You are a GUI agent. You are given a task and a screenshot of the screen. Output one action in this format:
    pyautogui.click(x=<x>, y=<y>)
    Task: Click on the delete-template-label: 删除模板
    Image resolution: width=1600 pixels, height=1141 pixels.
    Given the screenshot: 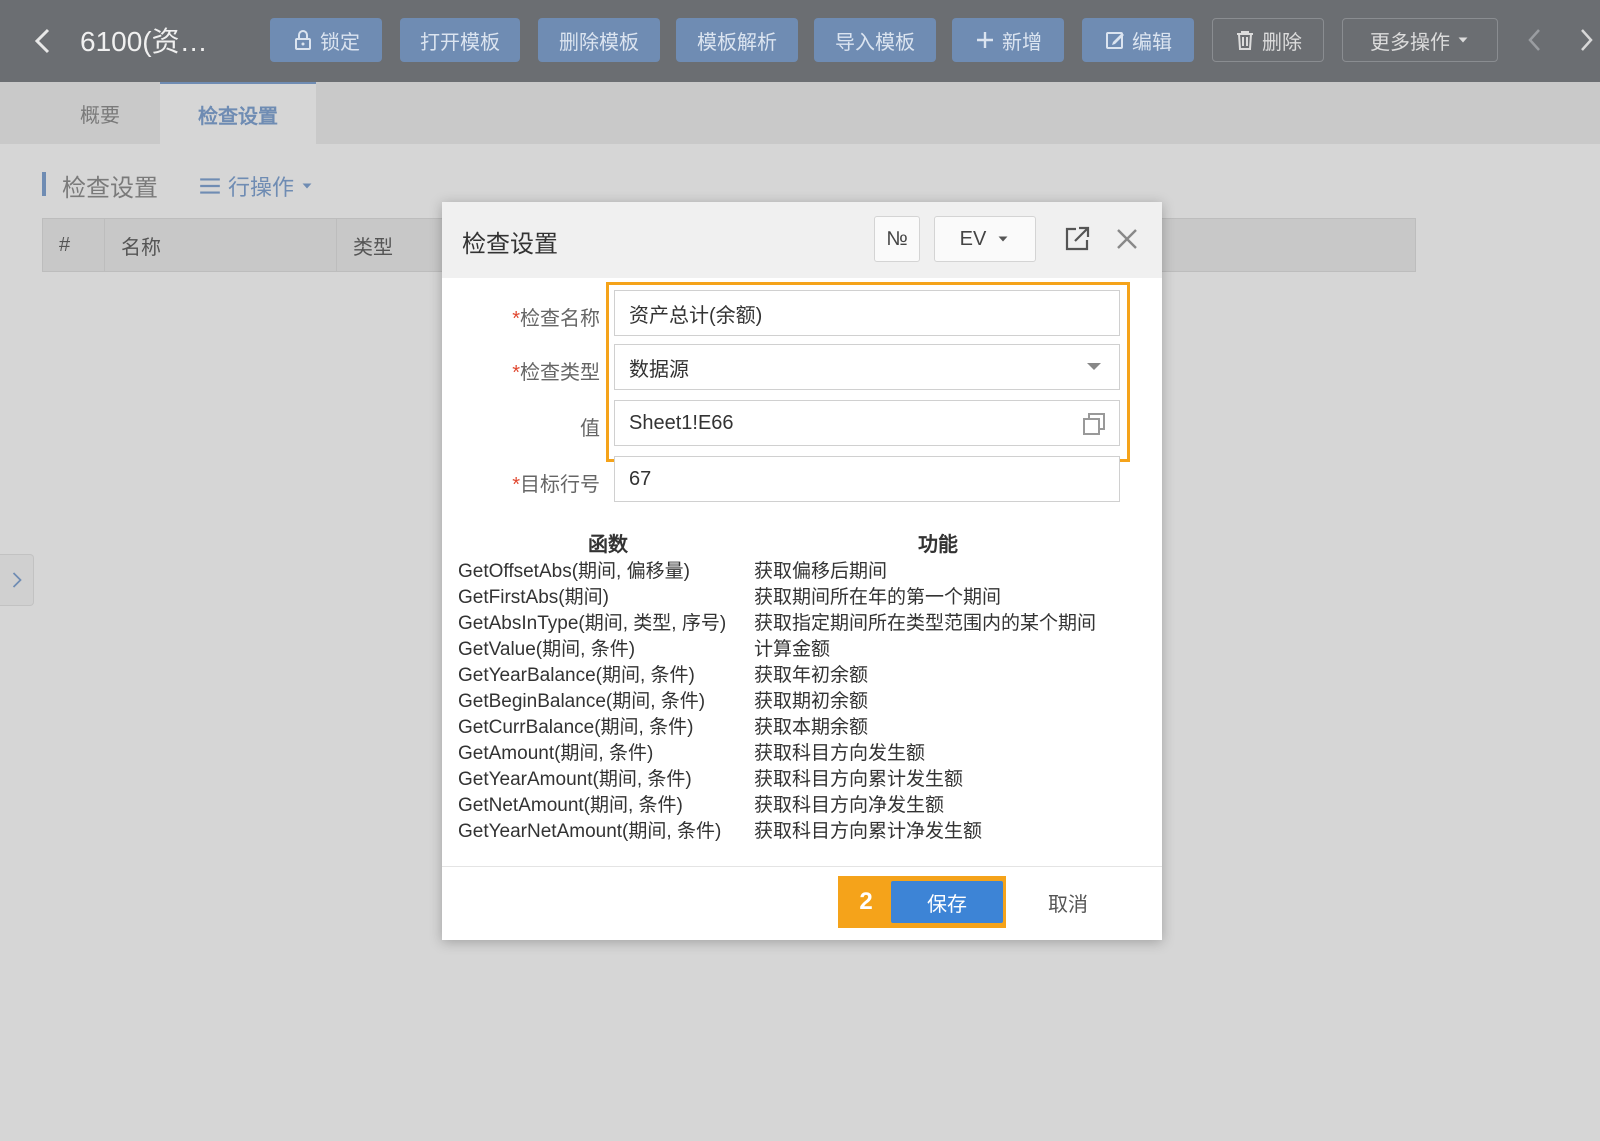 What is the action you would take?
    pyautogui.click(x=599, y=42)
    